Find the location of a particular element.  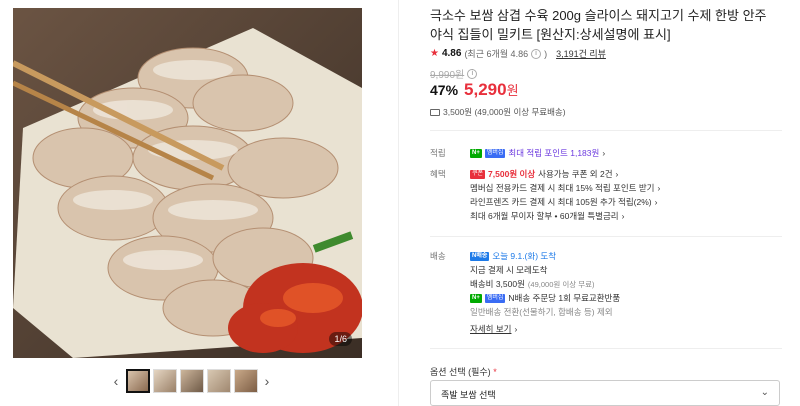

shipping-summary-row: 3,500원 (49,000원 이상 무료배송) is located at coordinates (498, 112).